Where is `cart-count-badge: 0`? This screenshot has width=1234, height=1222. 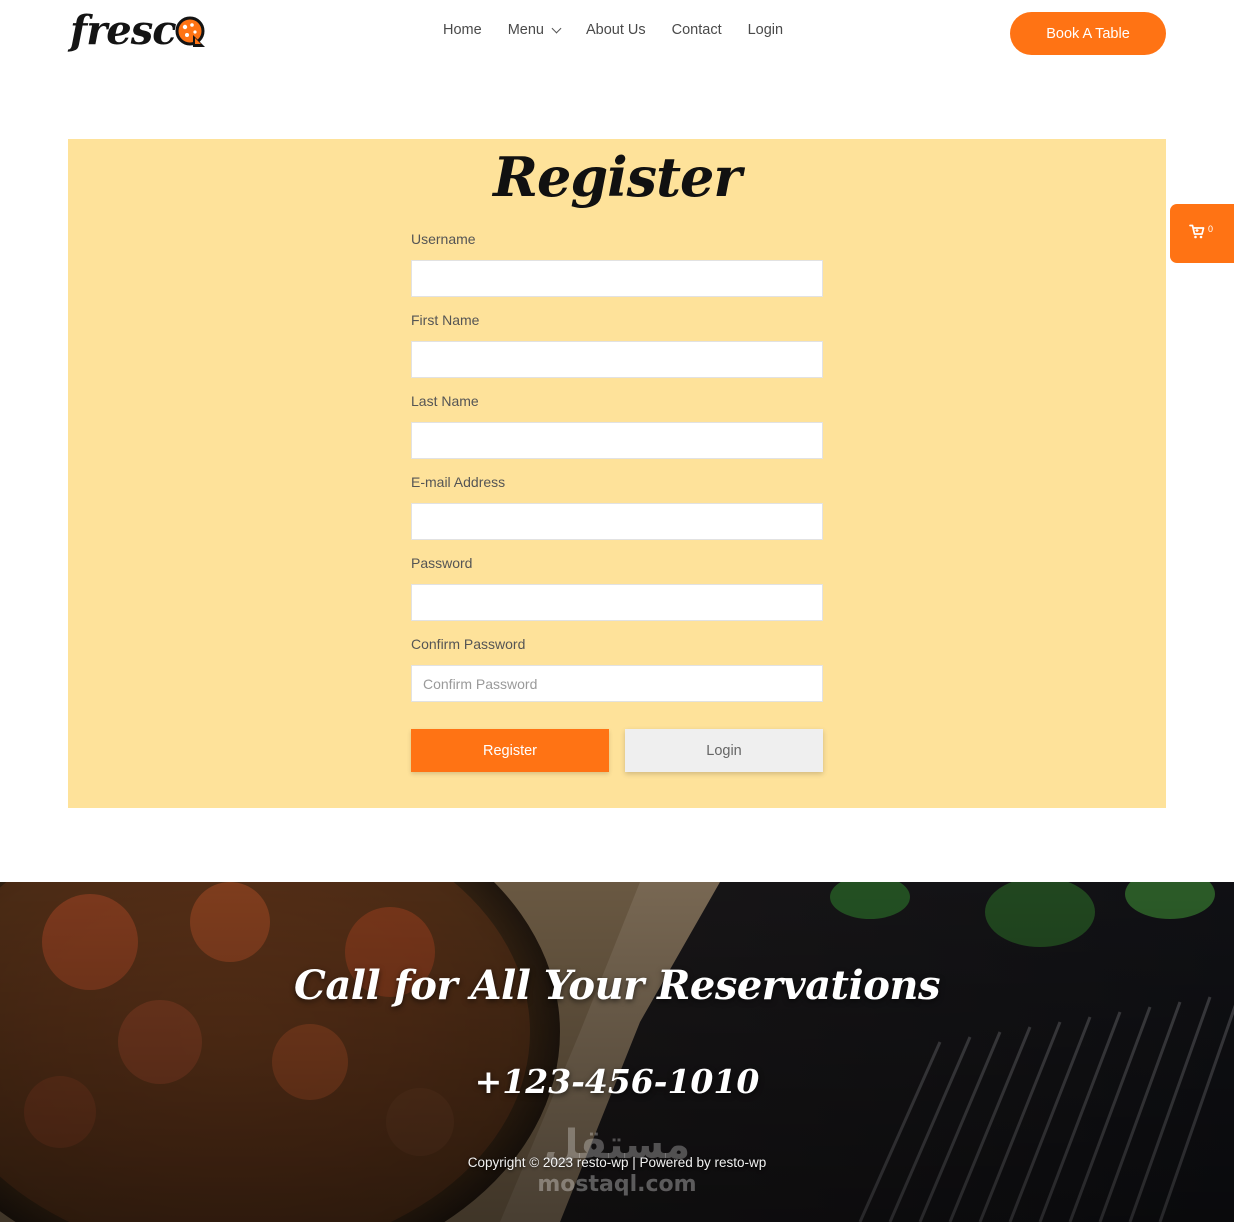 cart-count-badge: 0 is located at coordinates (1211, 228).